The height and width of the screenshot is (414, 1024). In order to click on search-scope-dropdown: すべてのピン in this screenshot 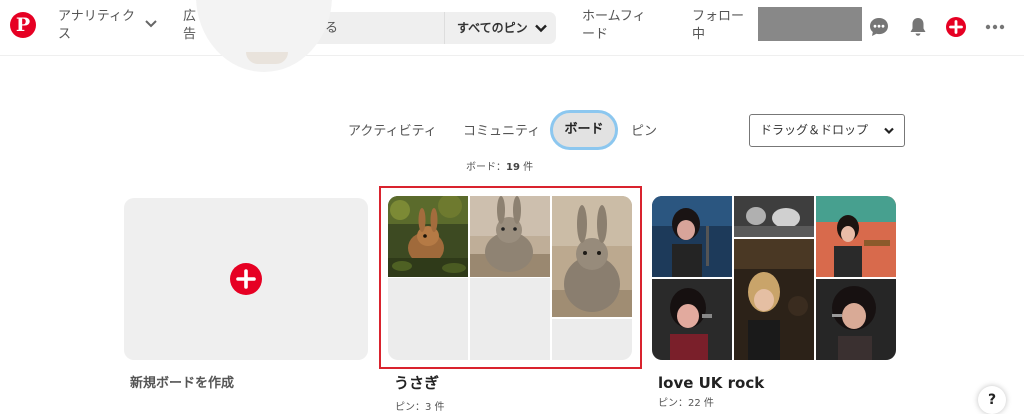, I will do `click(502, 27)`.